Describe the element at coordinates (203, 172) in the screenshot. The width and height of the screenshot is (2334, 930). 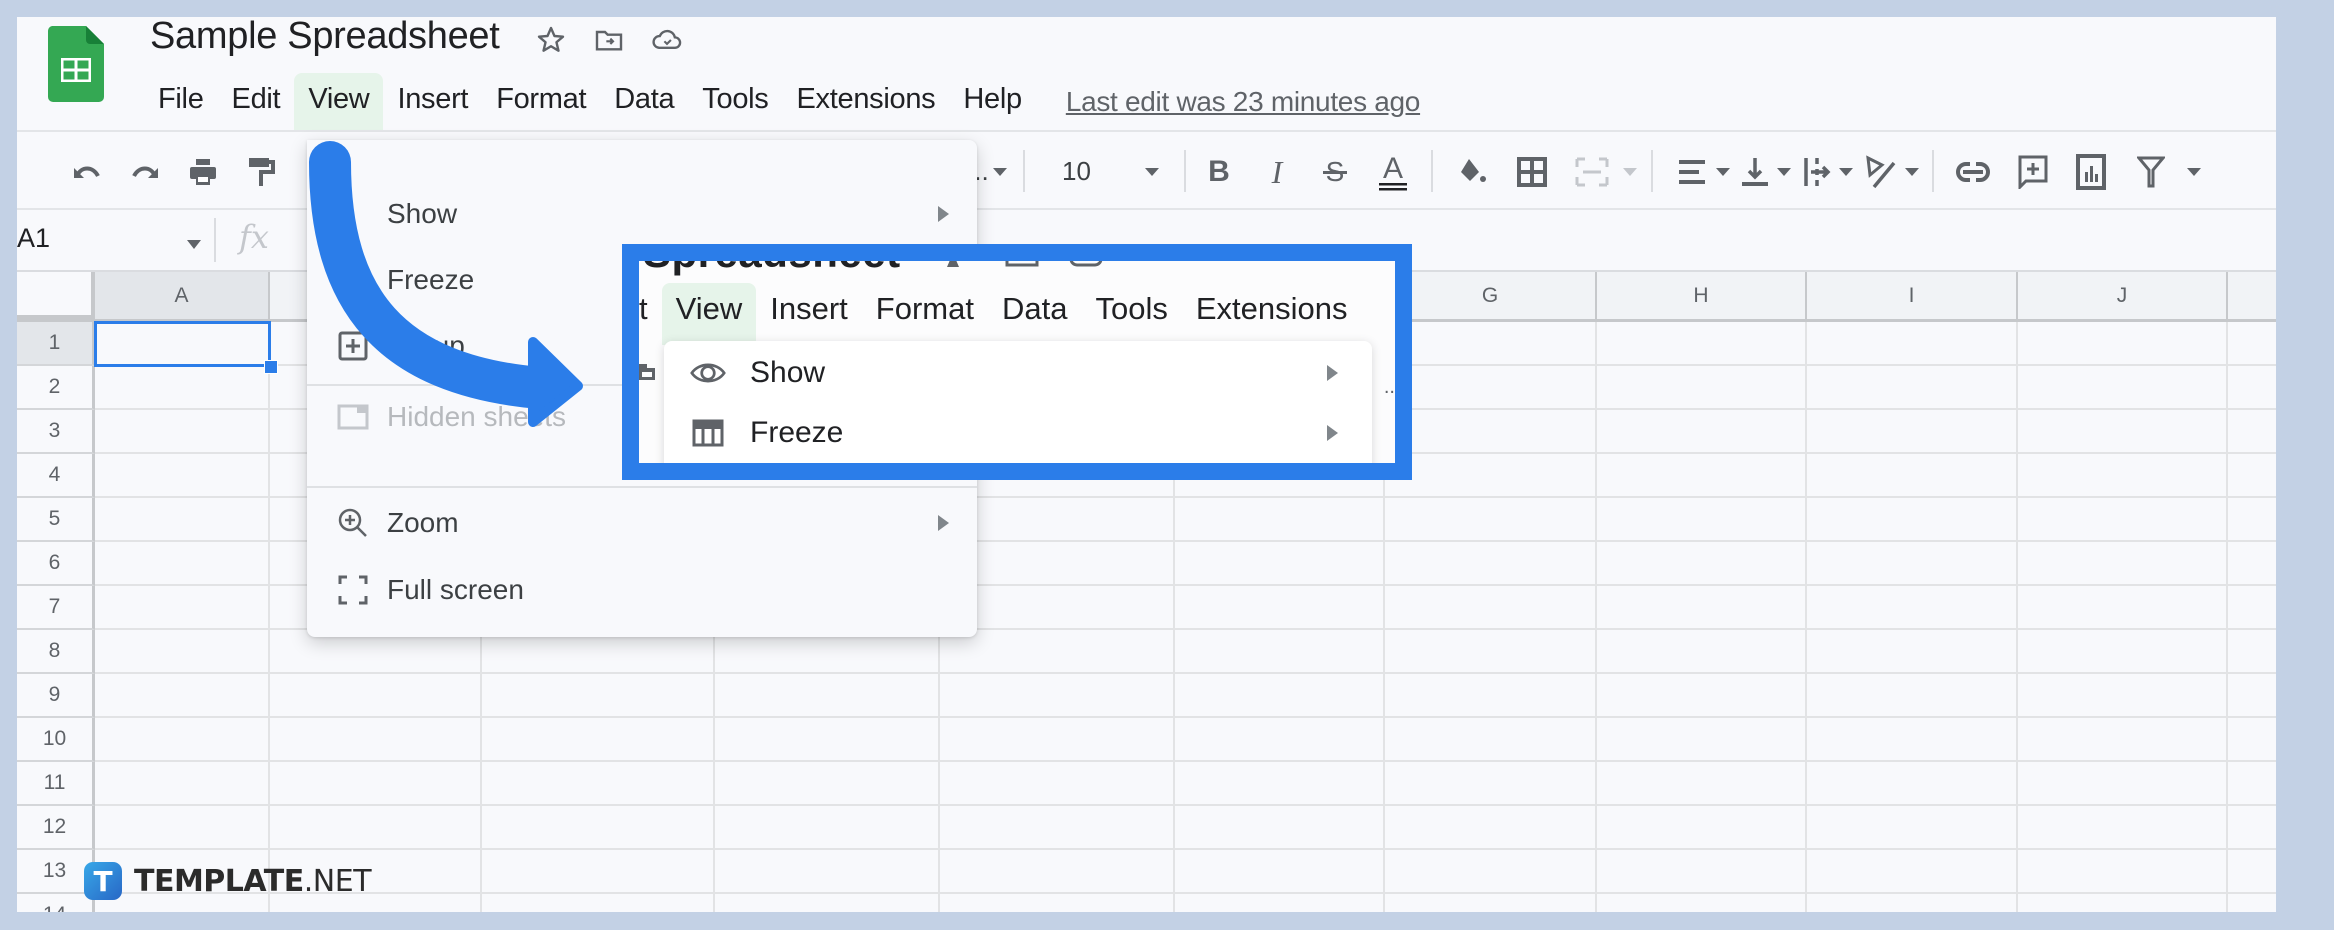
I see `print-icon` at that location.